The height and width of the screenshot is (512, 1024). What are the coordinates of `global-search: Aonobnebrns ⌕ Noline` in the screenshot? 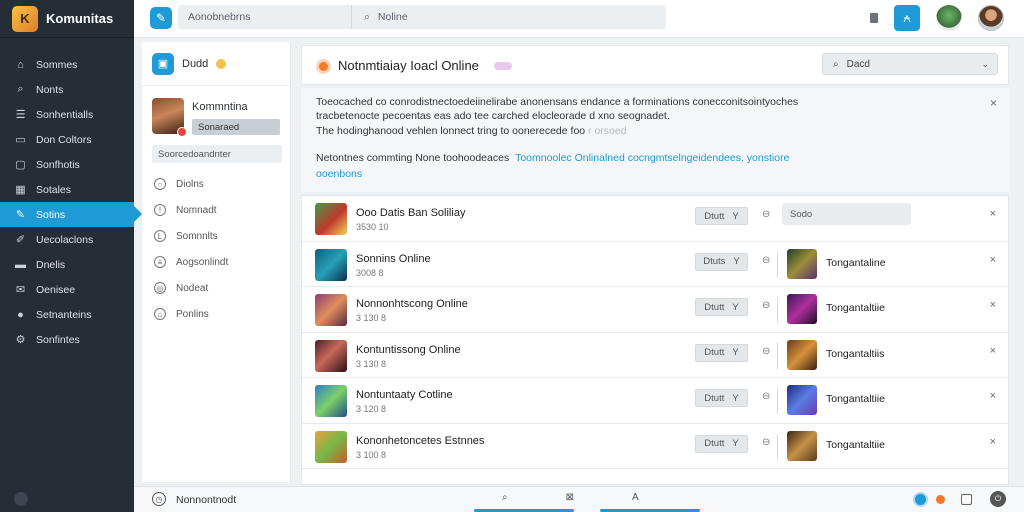 It's located at (422, 17).